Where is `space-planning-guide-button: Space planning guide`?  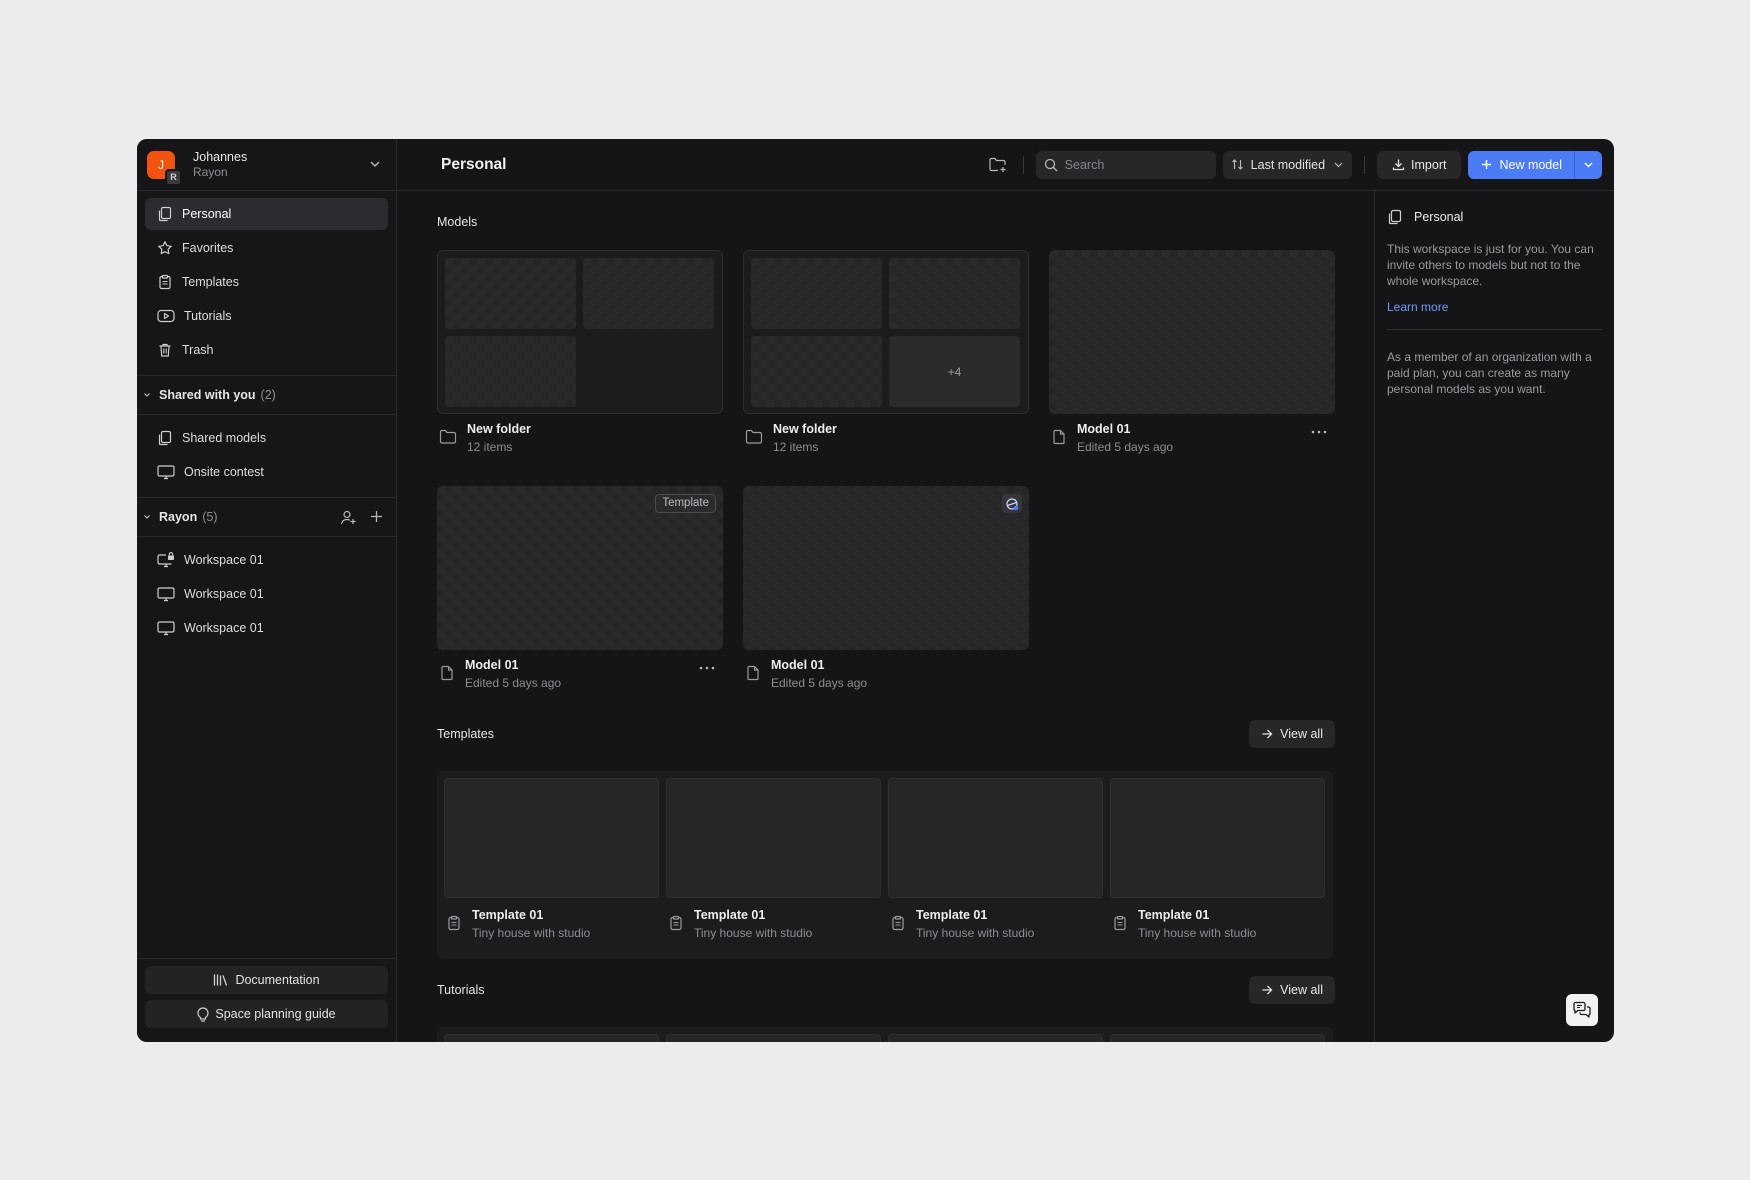 space-planning-guide-button: Space planning guide is located at coordinates (266, 1014).